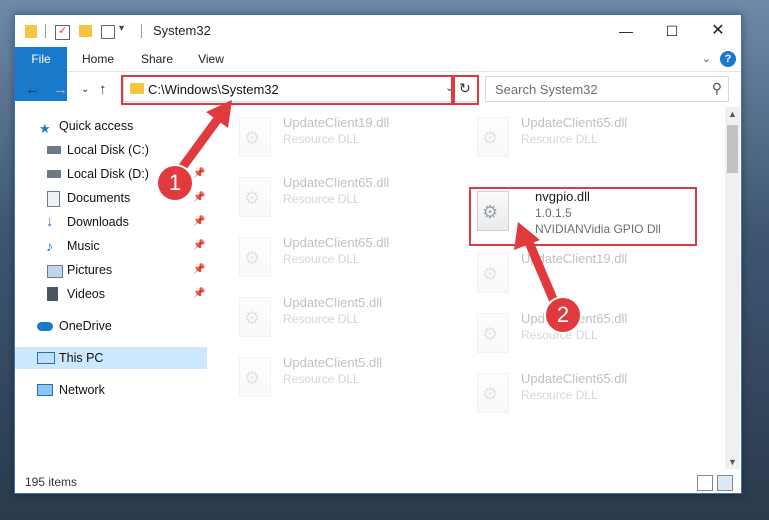  Describe the element at coordinates (563, 315) in the screenshot. I see `step-badge-2: 2` at that location.